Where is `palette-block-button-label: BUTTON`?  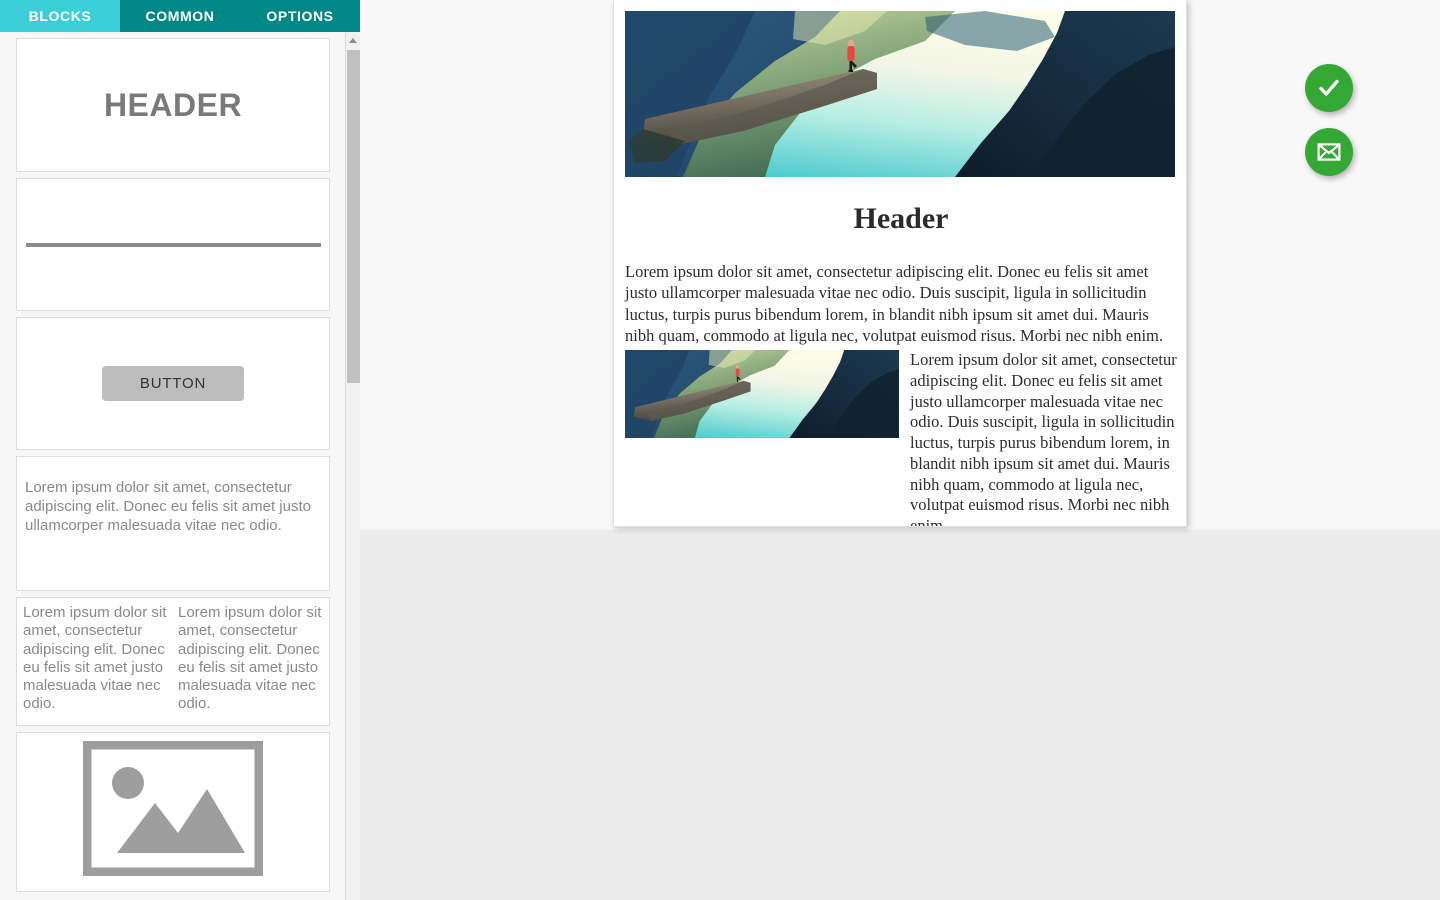
palette-block-button-label: BUTTON is located at coordinates (173, 383).